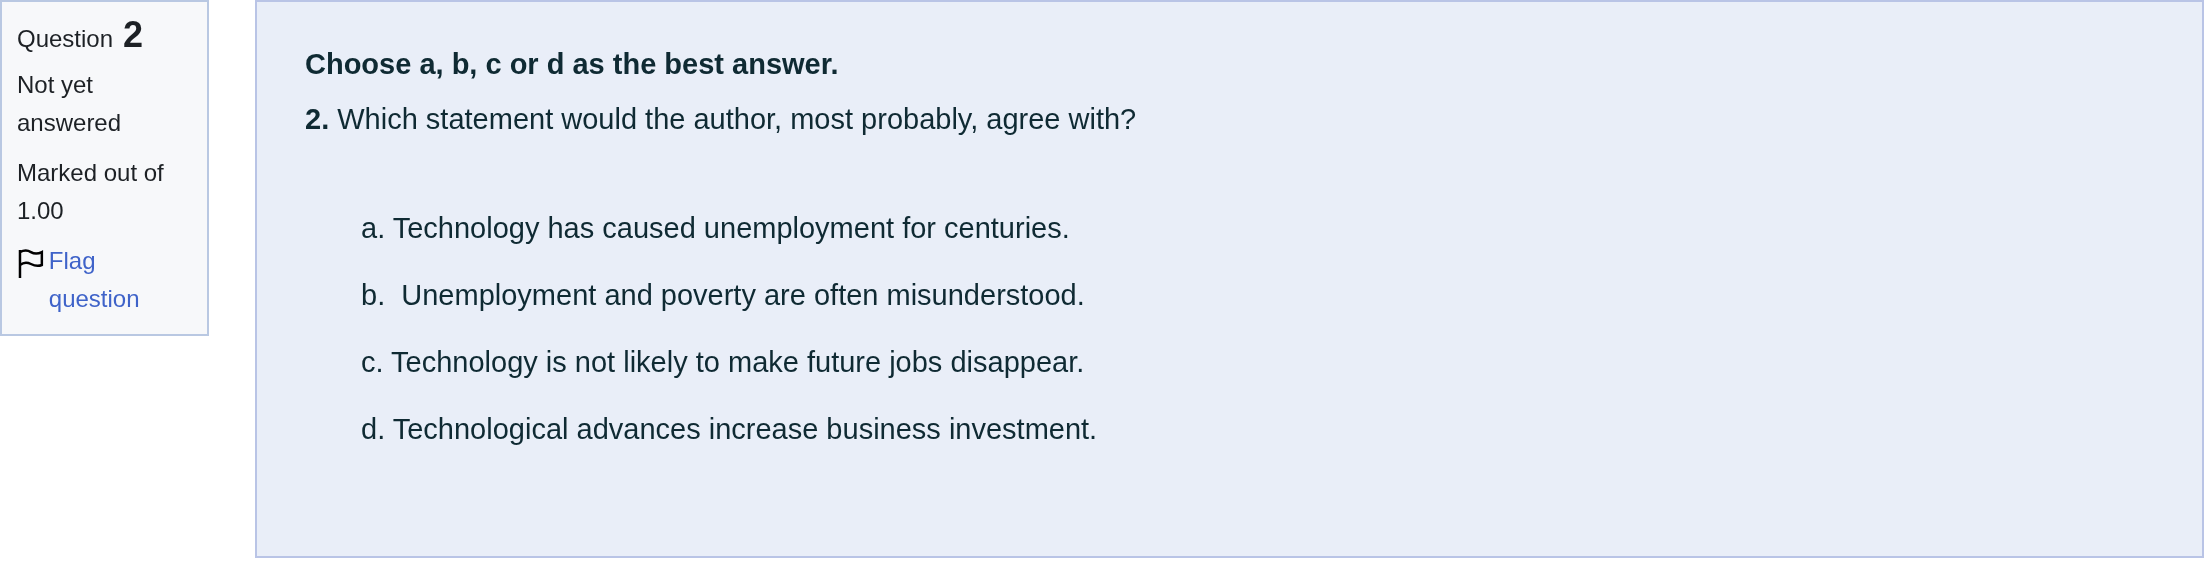 The width and height of the screenshot is (2204, 572). Describe the element at coordinates (572, 64) in the screenshot. I see `instruction-text: Choose a, b, c or d as the best answer.` at that location.